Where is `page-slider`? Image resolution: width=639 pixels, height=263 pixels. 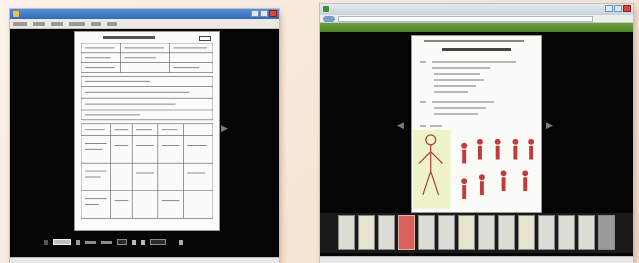 page-slider is located at coordinates (90, 242).